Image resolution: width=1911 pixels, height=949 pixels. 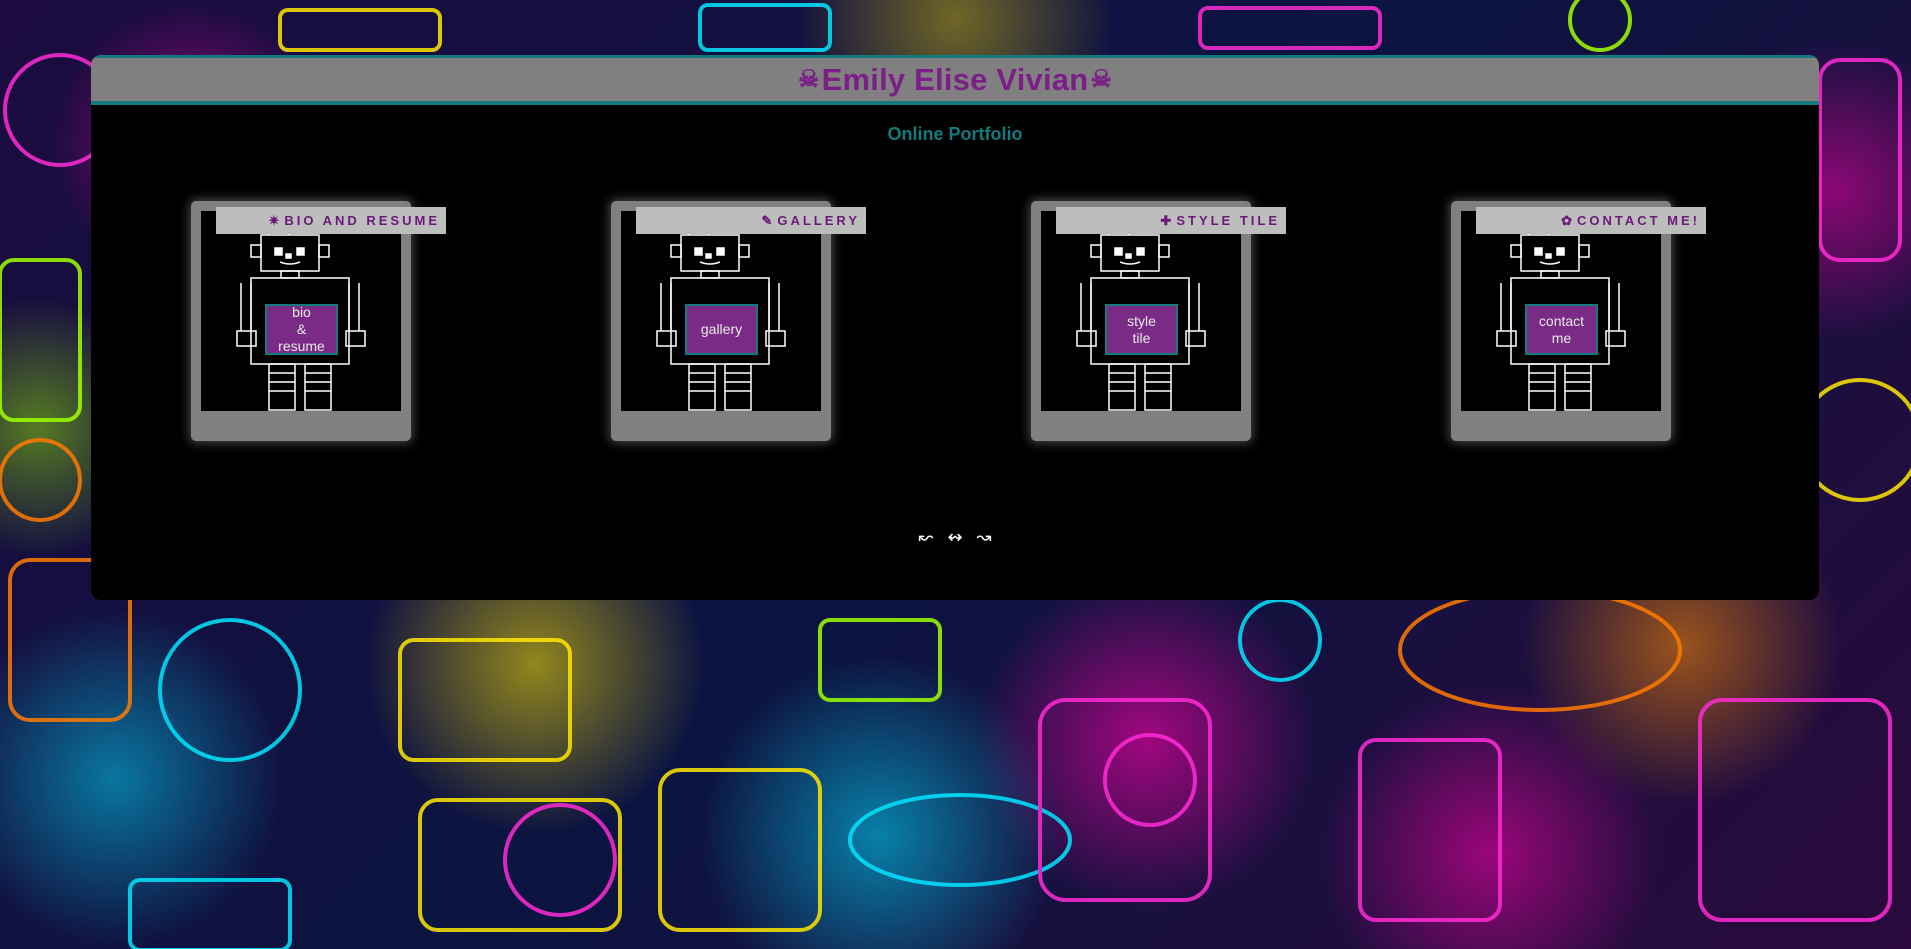 I want to click on polaroid-frame: gallery, so click(x=721, y=321).